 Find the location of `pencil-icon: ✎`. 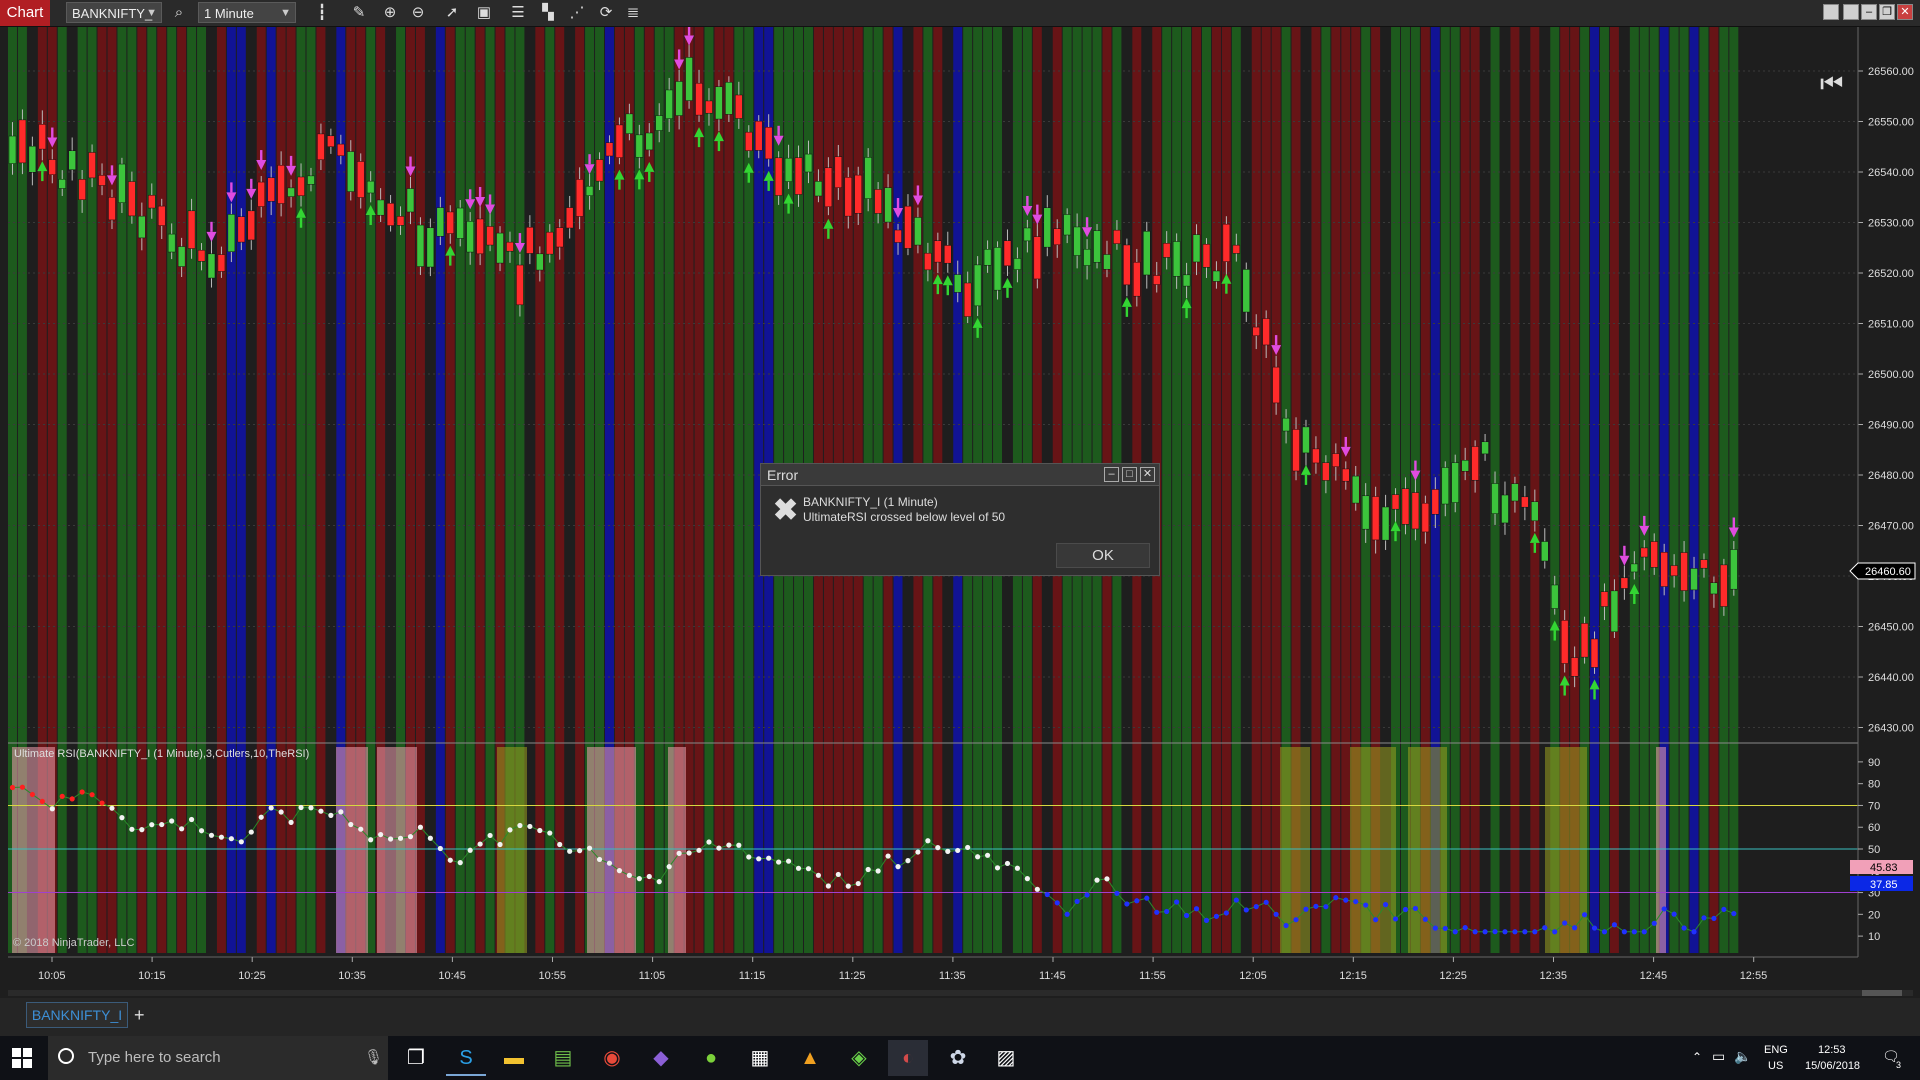

pencil-icon: ✎ is located at coordinates (359, 13).